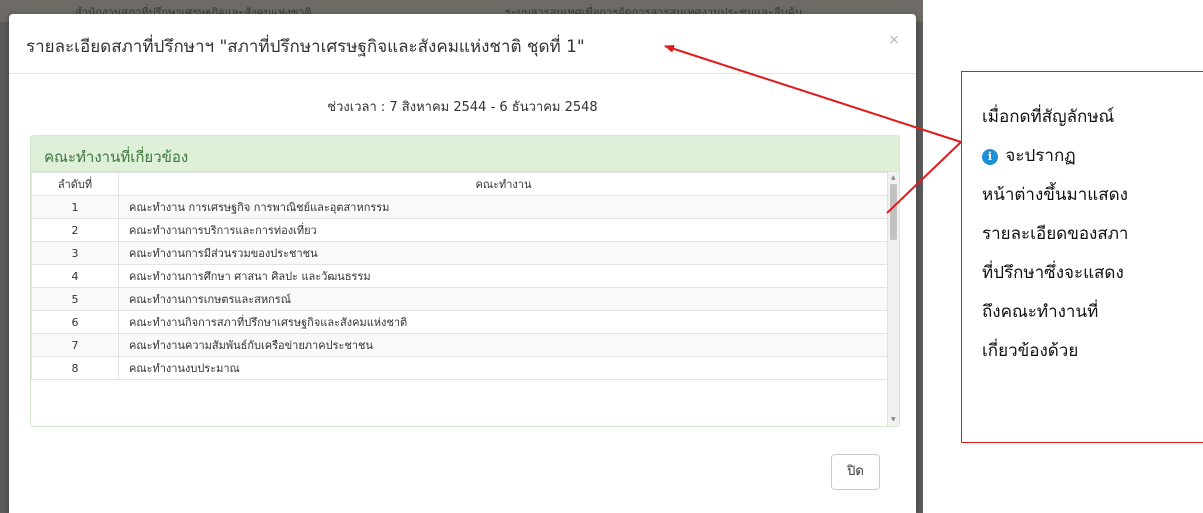 The height and width of the screenshot is (513, 1203). Describe the element at coordinates (893, 212) in the screenshot. I see `scrollbar-thumb` at that location.